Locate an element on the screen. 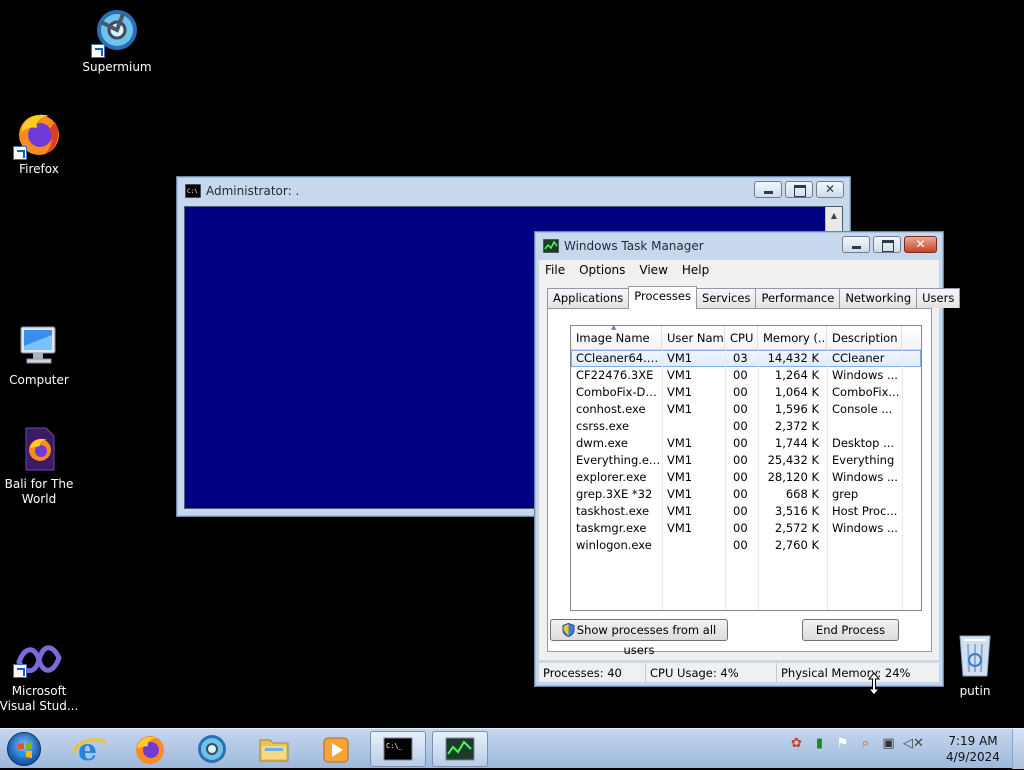  process-image-name: conhost.exe is located at coordinates (611, 409).